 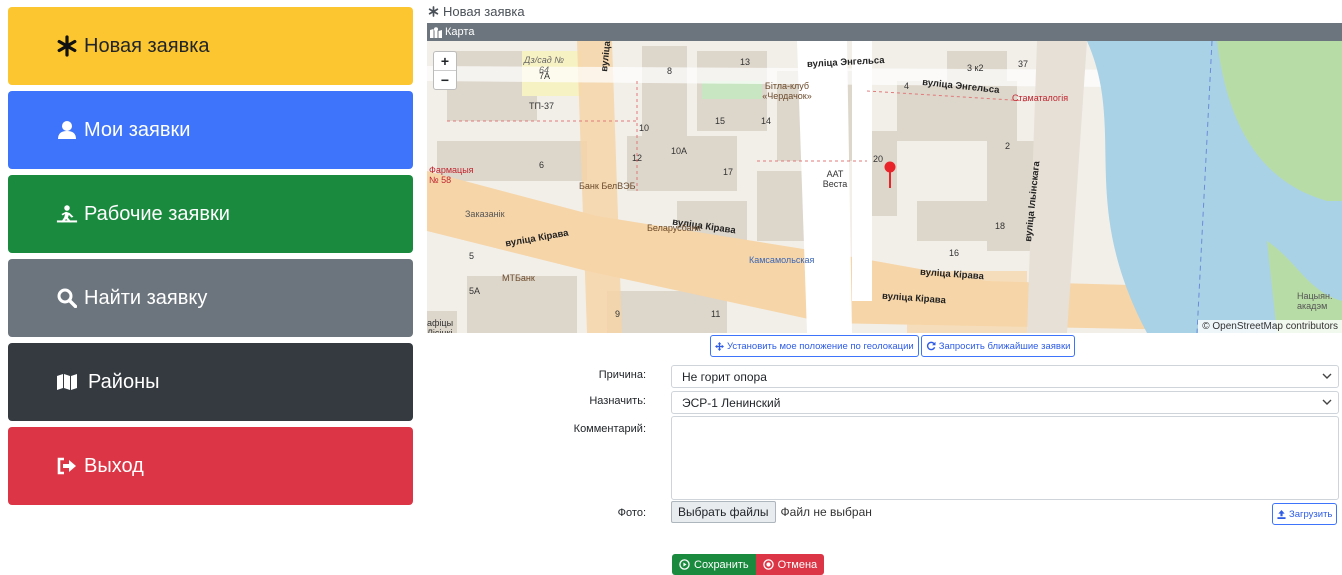 I want to click on map-marked-icon, so click(x=436, y=32).